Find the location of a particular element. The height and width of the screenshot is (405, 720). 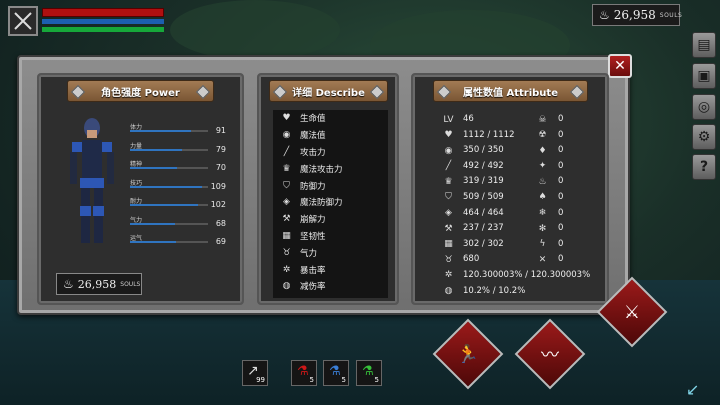

close-icon: ✕ is located at coordinates (620, 66).